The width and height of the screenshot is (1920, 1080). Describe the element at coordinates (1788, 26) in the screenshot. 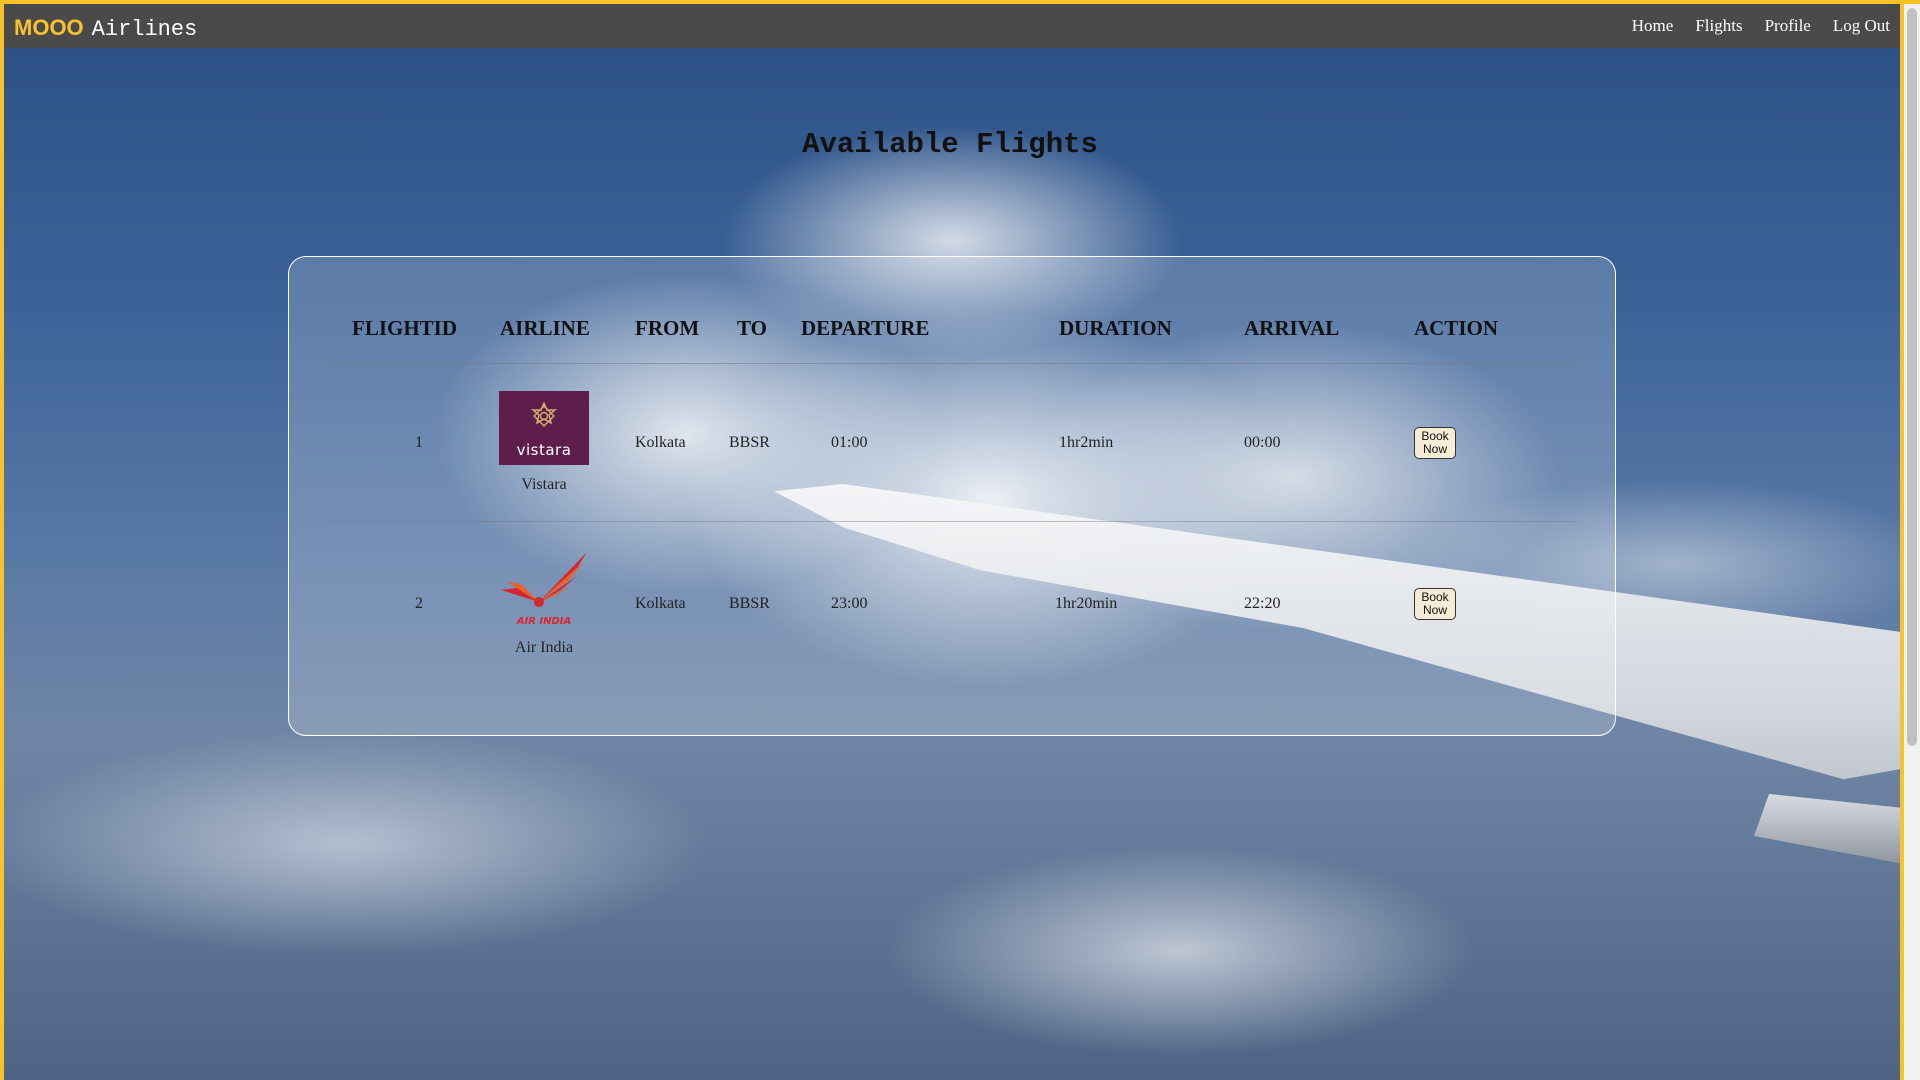

I see `nav-link-profile: Profile` at that location.